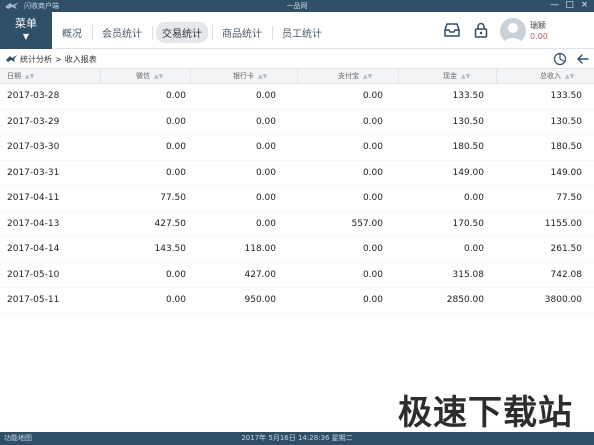 The width and height of the screenshot is (594, 445). I want to click on table-row: 2017-03-28 0.00 0.00 0.00 133.50 133.50, so click(297, 97).